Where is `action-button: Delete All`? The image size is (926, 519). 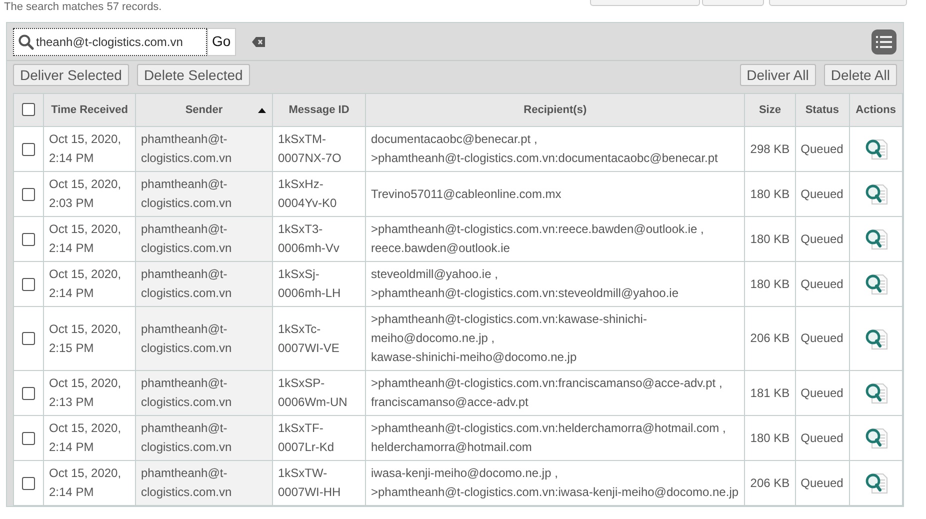 action-button: Delete All is located at coordinates (860, 75).